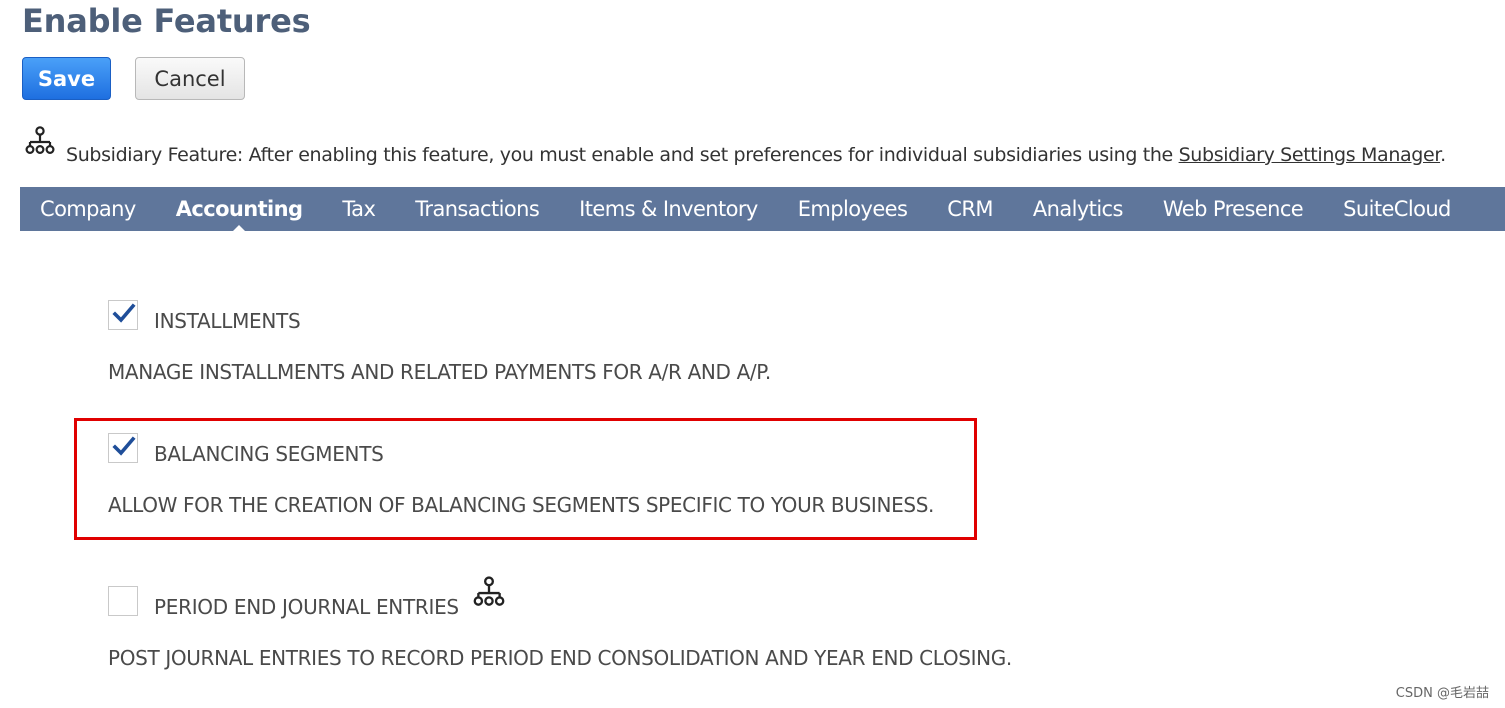 This screenshot has height=708, width=1505. What do you see at coordinates (1443, 155) in the screenshot?
I see `subsidiary-note-suffix: .` at bounding box center [1443, 155].